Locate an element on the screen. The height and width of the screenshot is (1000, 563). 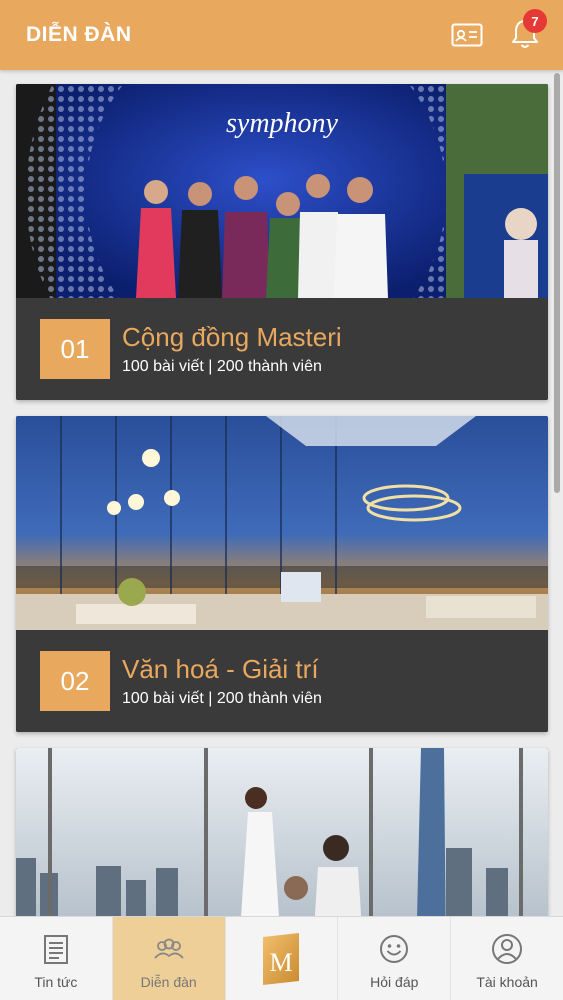
notification-badge: 7 is located at coordinates (535, 21).